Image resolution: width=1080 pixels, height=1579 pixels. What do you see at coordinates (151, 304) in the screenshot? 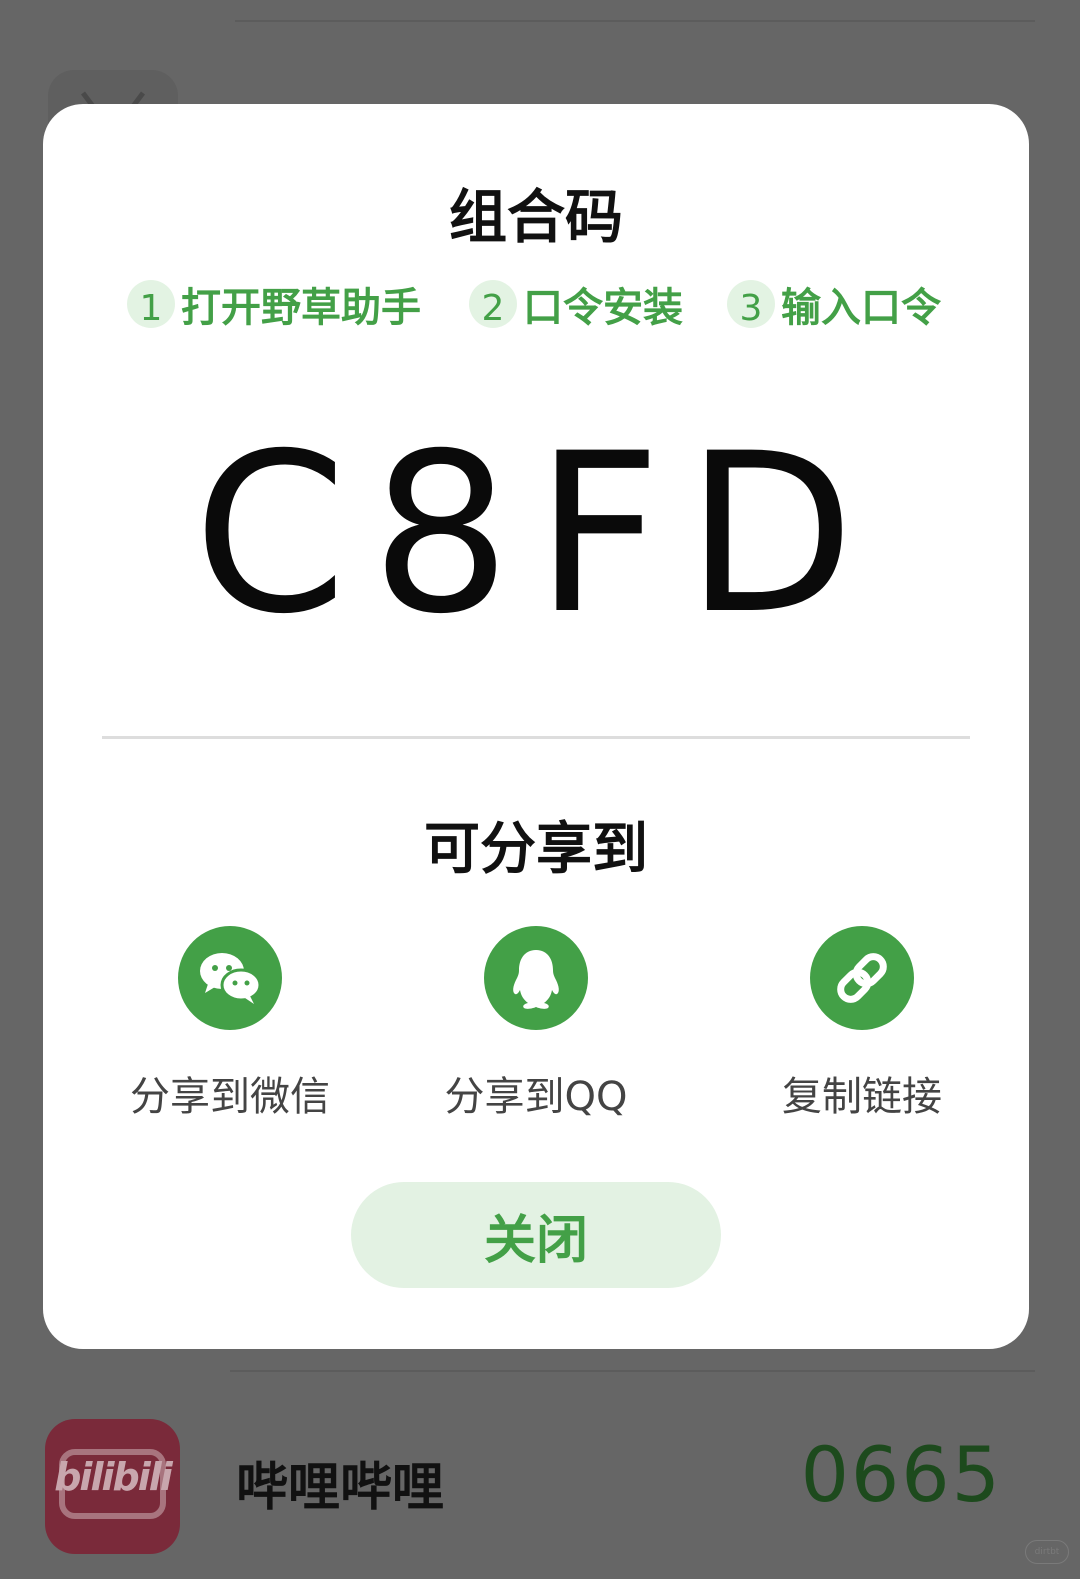
I see `step-number-badge: 1` at bounding box center [151, 304].